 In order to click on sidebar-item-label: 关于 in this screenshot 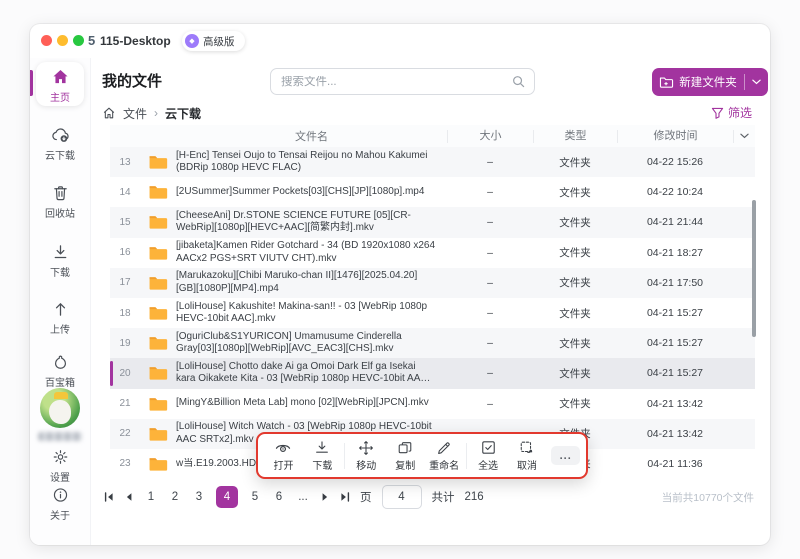, I will do `click(60, 516)`.